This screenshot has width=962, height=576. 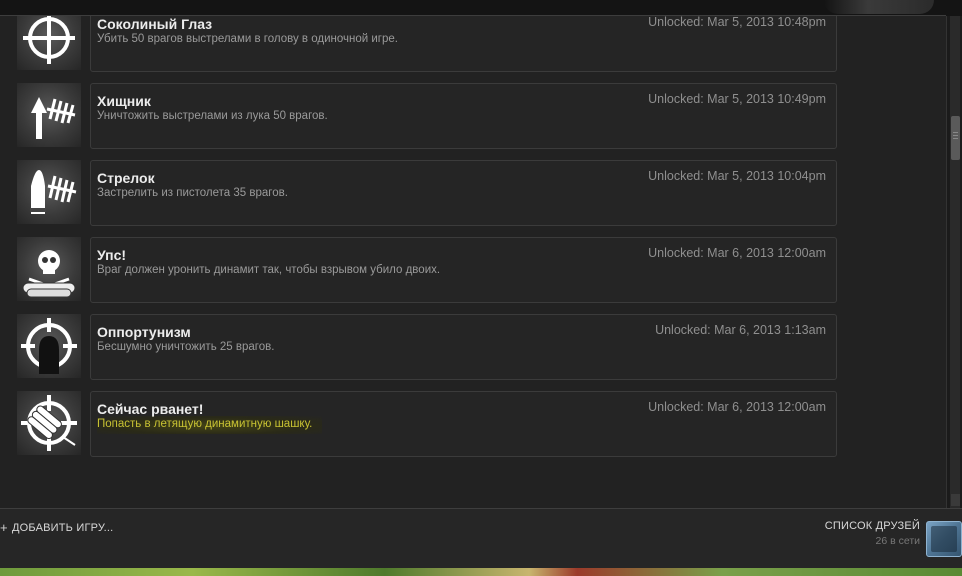 What do you see at coordinates (944, 539) in the screenshot?
I see `friends-avatar` at bounding box center [944, 539].